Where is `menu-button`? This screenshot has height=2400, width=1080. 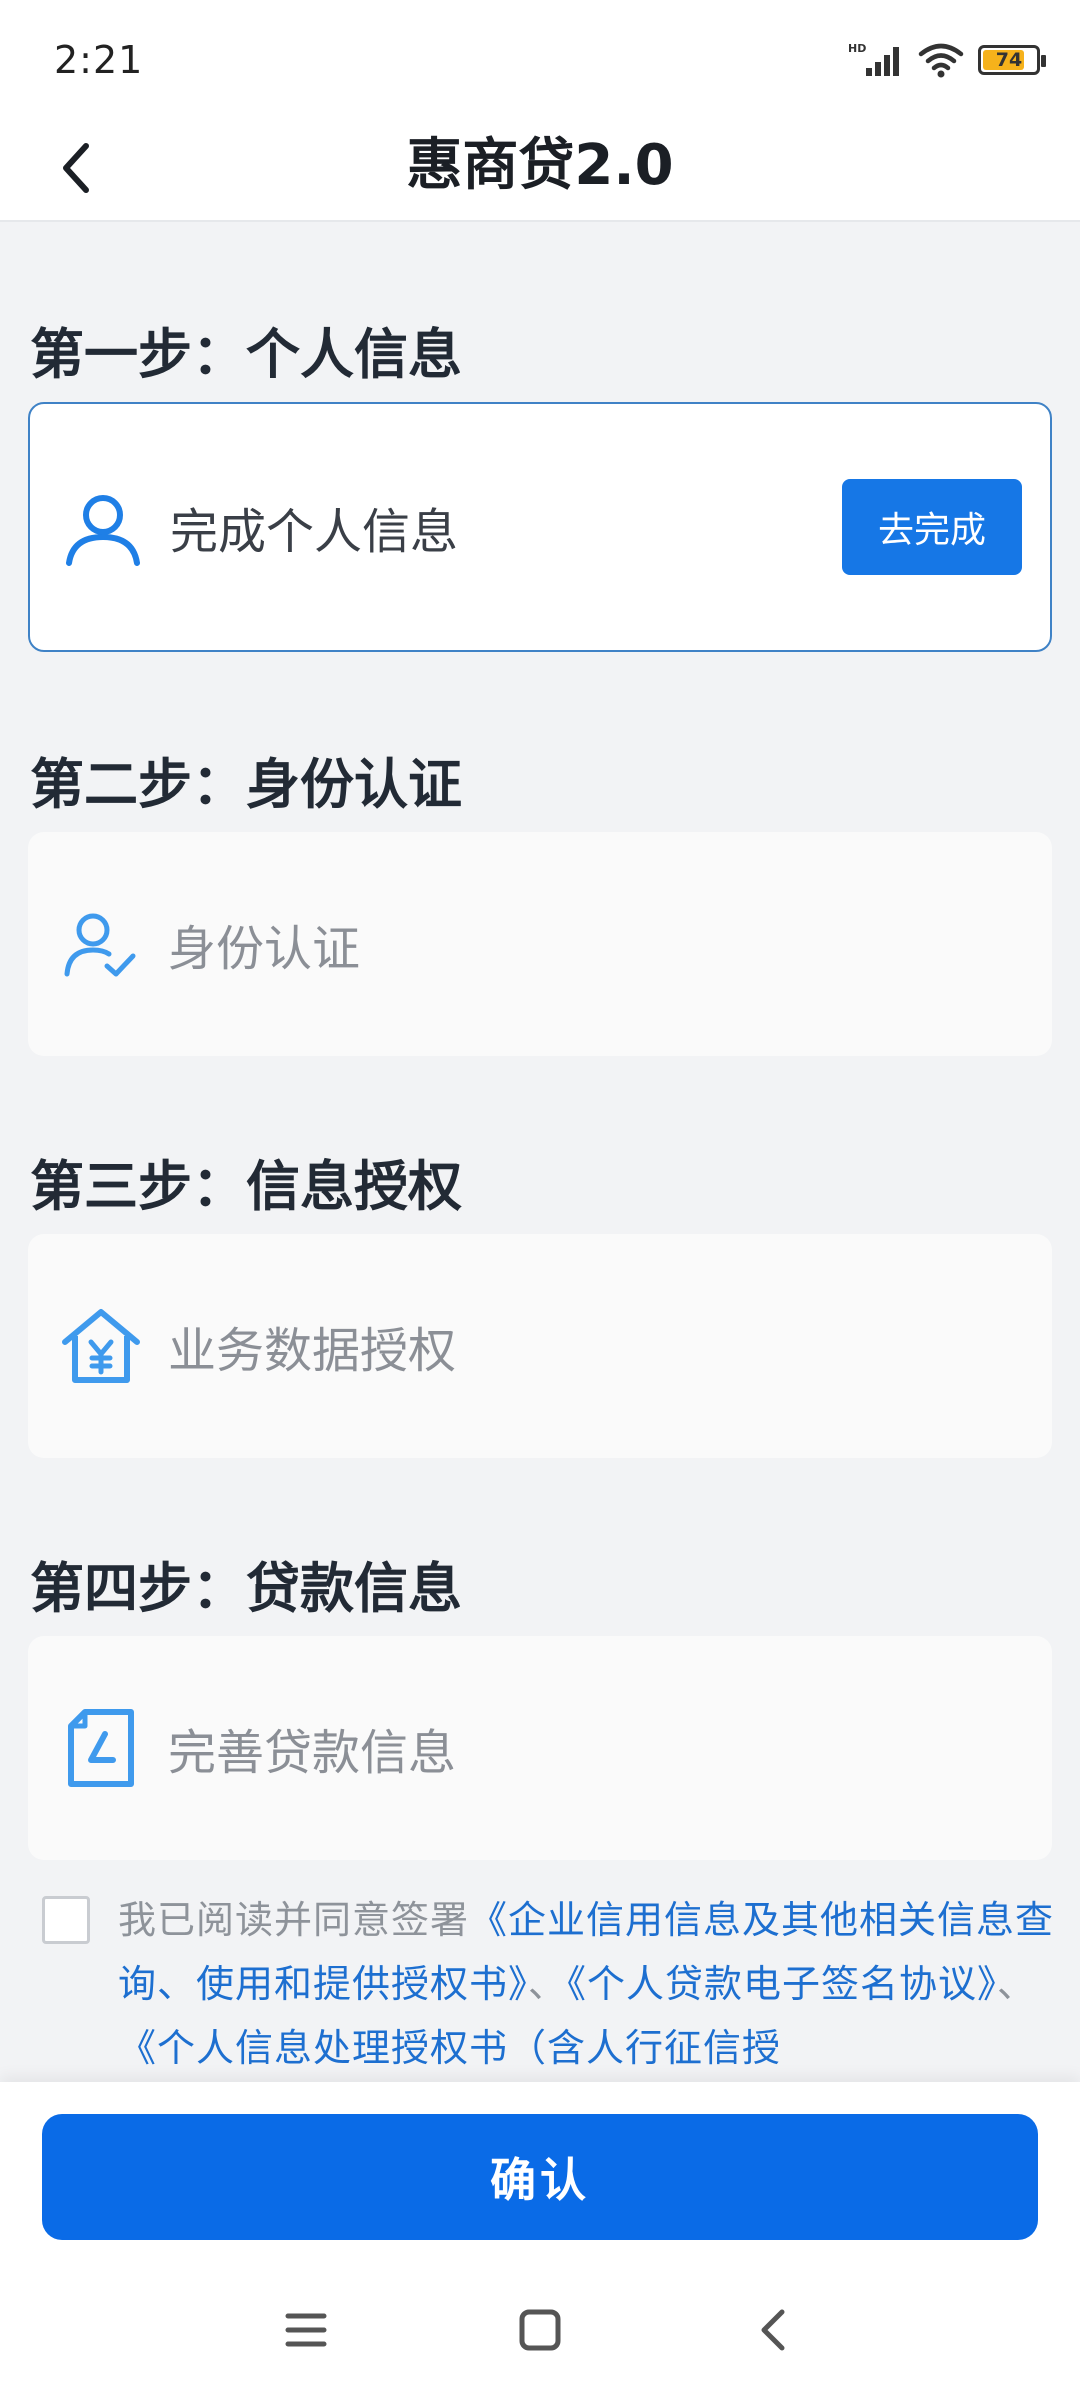
menu-button is located at coordinates (306, 2330).